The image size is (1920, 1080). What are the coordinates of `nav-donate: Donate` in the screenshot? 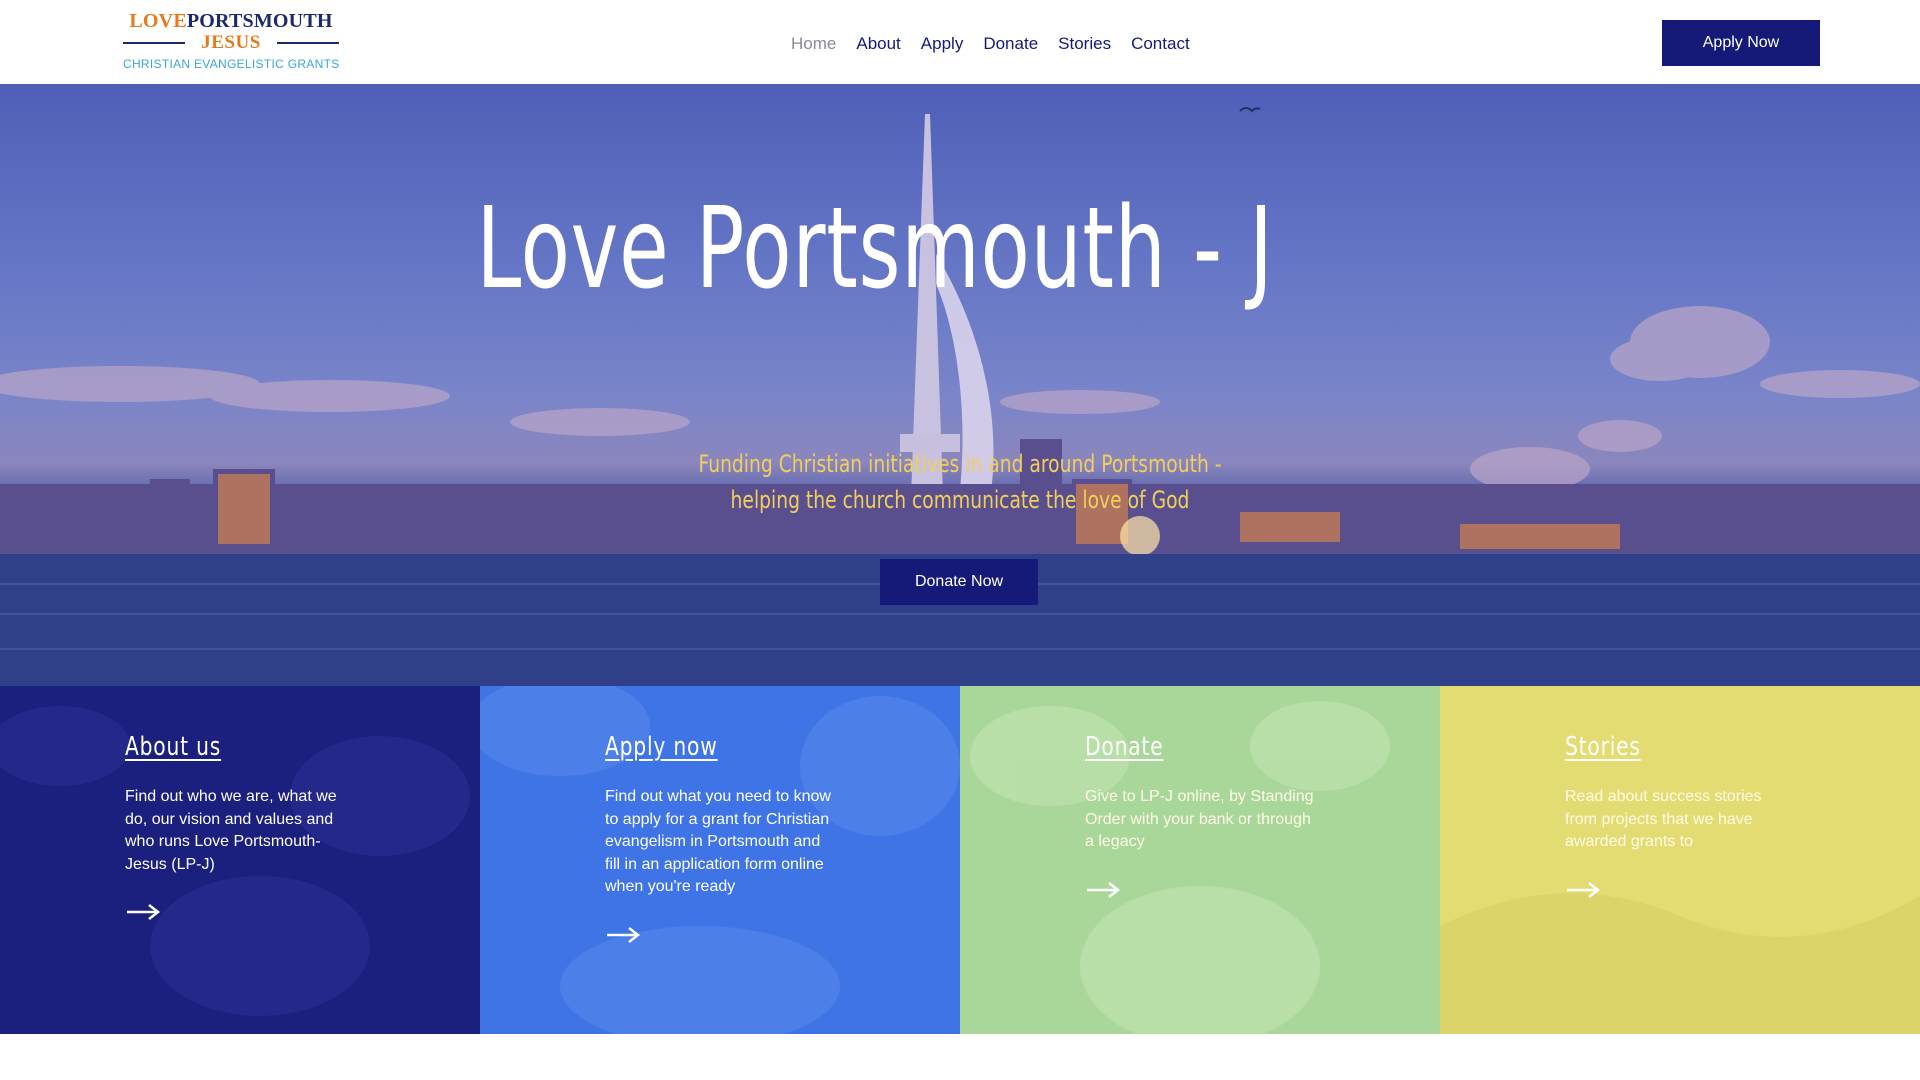 It's located at (1010, 44).